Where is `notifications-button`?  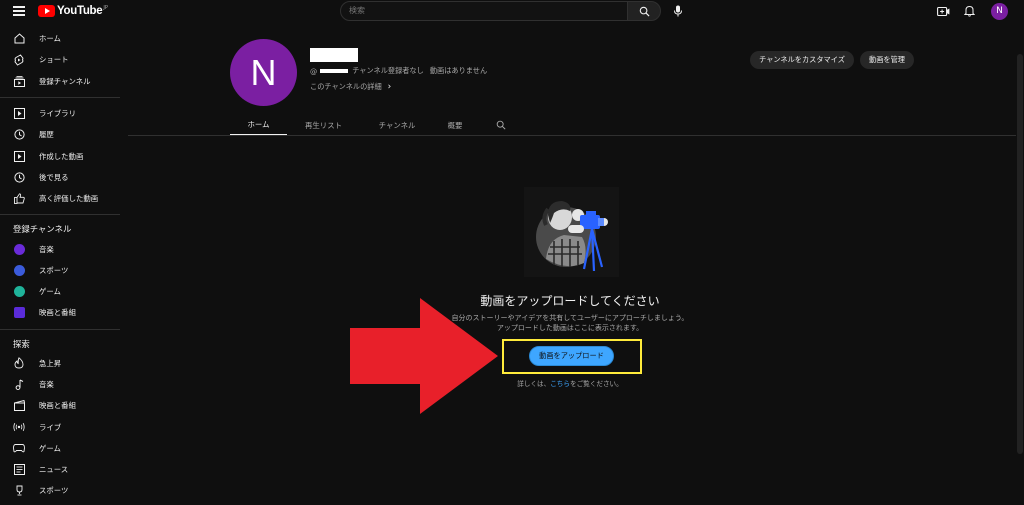 notifications-button is located at coordinates (969, 11).